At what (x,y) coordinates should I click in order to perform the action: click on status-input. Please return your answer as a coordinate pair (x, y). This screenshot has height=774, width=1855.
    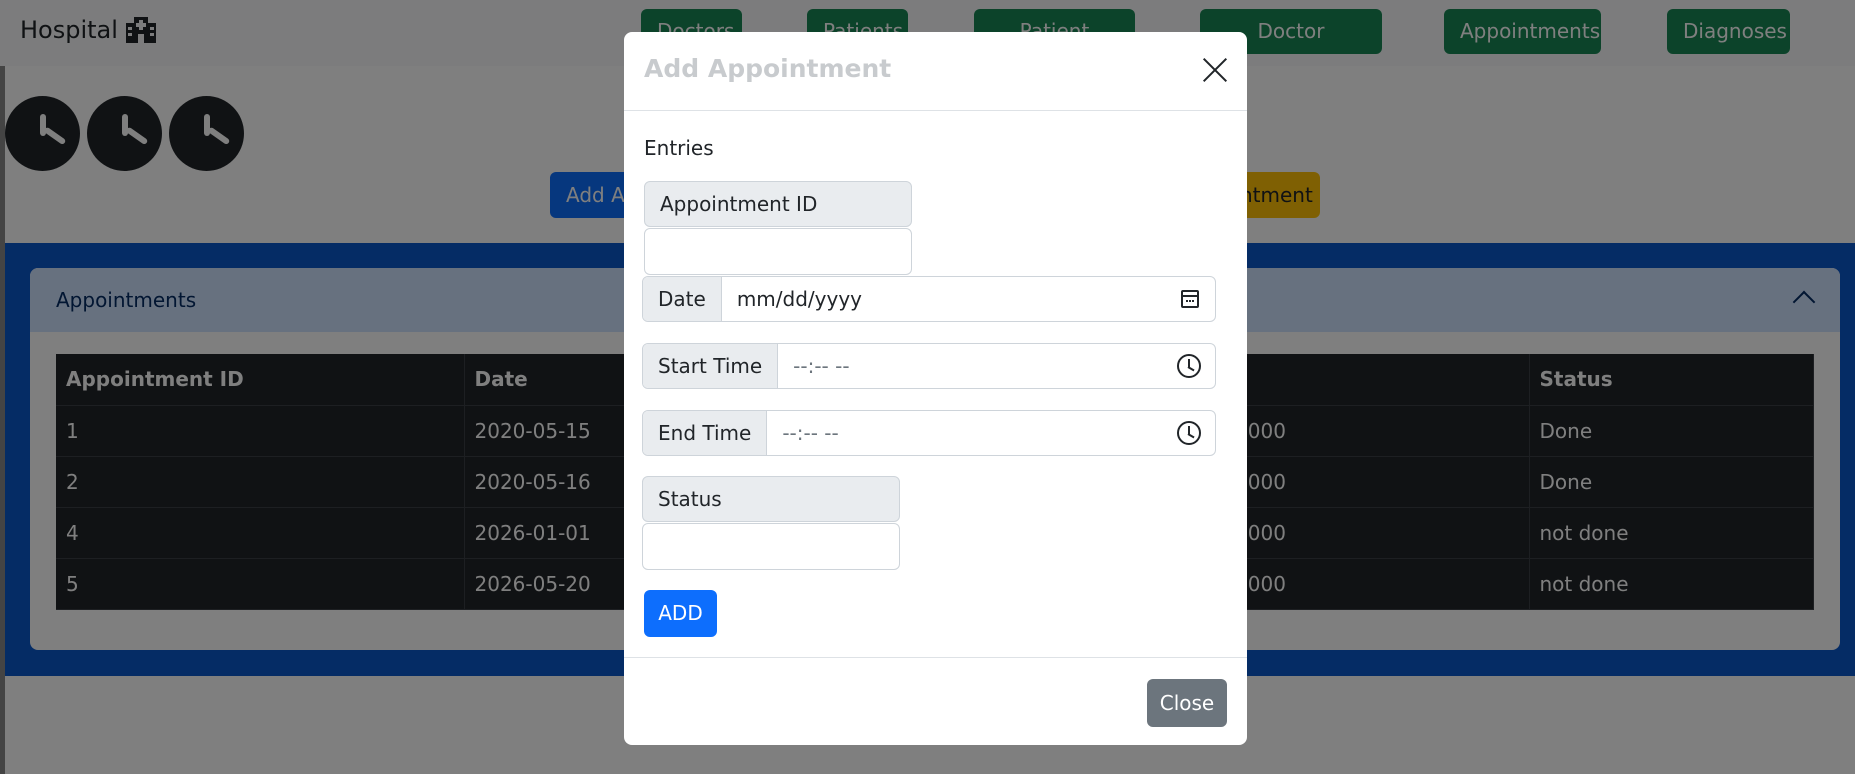
    Looking at the image, I should click on (771, 546).